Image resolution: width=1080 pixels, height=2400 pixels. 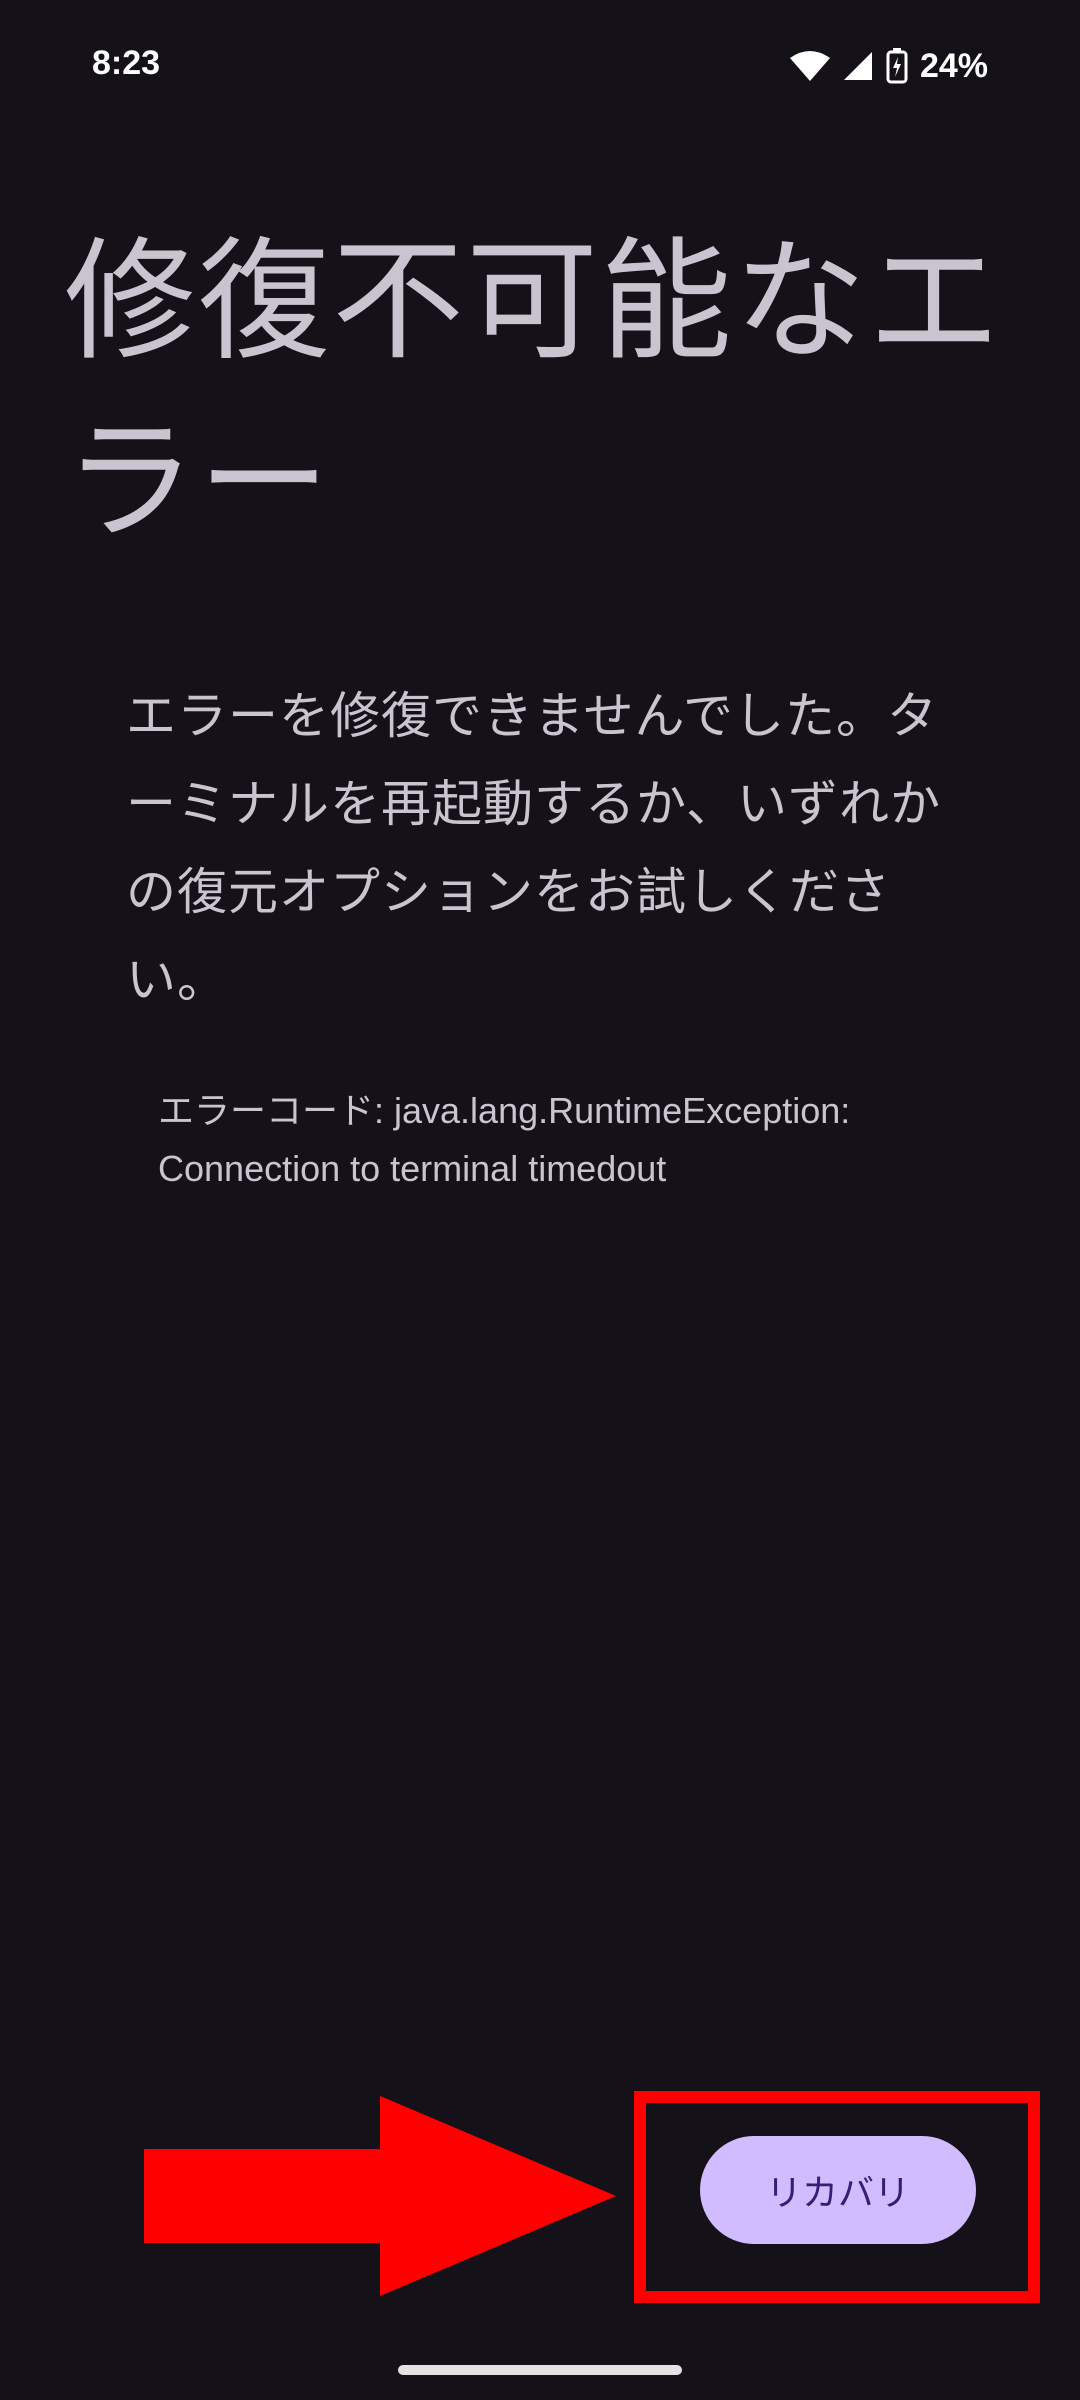 What do you see at coordinates (540, 2370) in the screenshot?
I see `gesture-nav-handle` at bounding box center [540, 2370].